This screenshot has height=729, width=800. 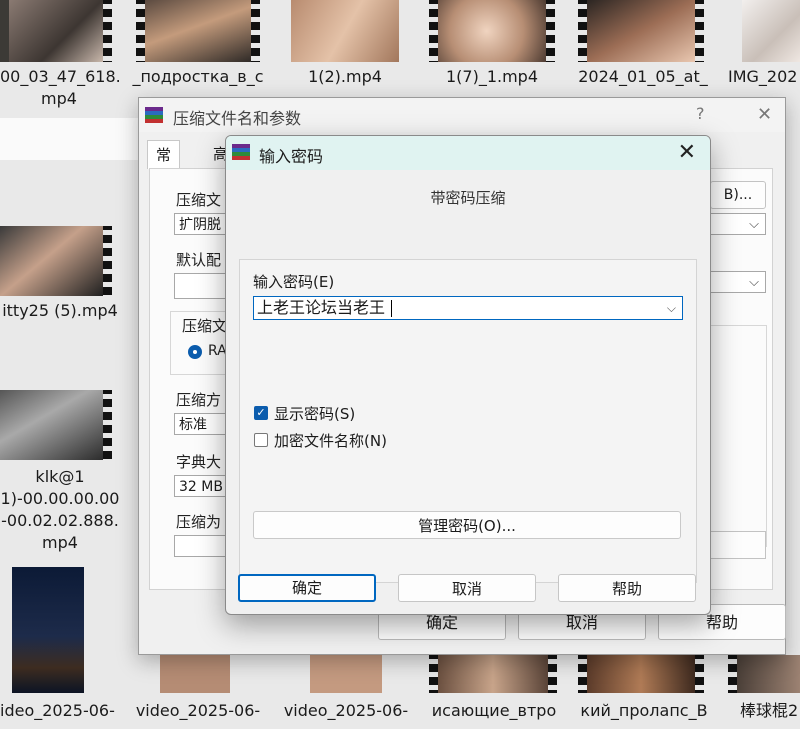 I want to click on split-volumes-label: 压缩为, so click(x=199, y=522).